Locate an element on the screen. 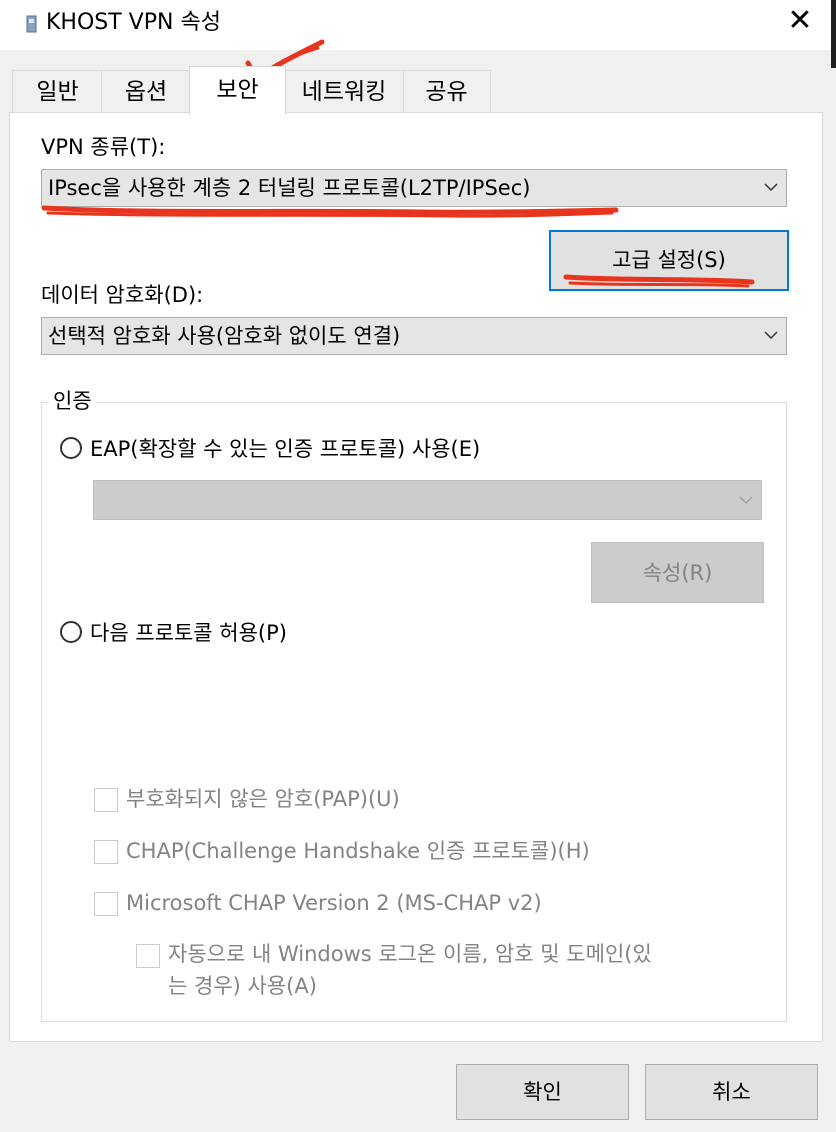  vpn-type-label: VPN 종류(T): is located at coordinates (103, 147).